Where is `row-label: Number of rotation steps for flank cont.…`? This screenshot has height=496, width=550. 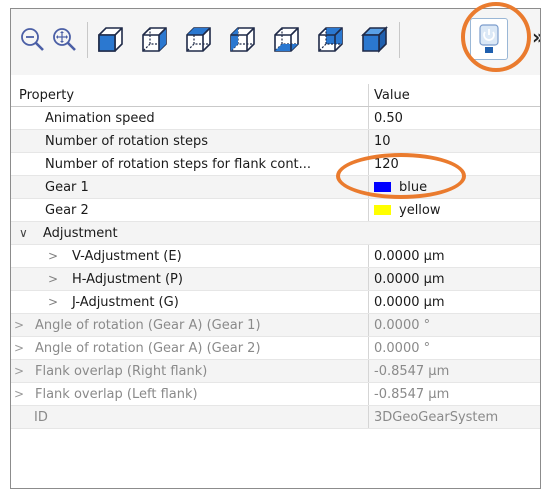
row-label: Number of rotation steps for flank cont.… is located at coordinates (178, 164).